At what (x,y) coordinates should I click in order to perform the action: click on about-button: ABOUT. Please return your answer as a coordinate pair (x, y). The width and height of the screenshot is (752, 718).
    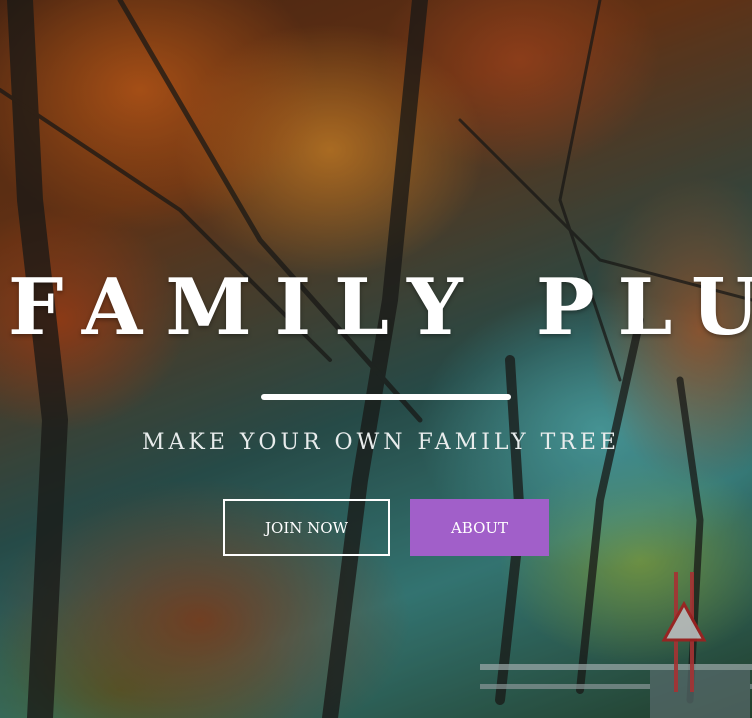
    Looking at the image, I should click on (479, 527).